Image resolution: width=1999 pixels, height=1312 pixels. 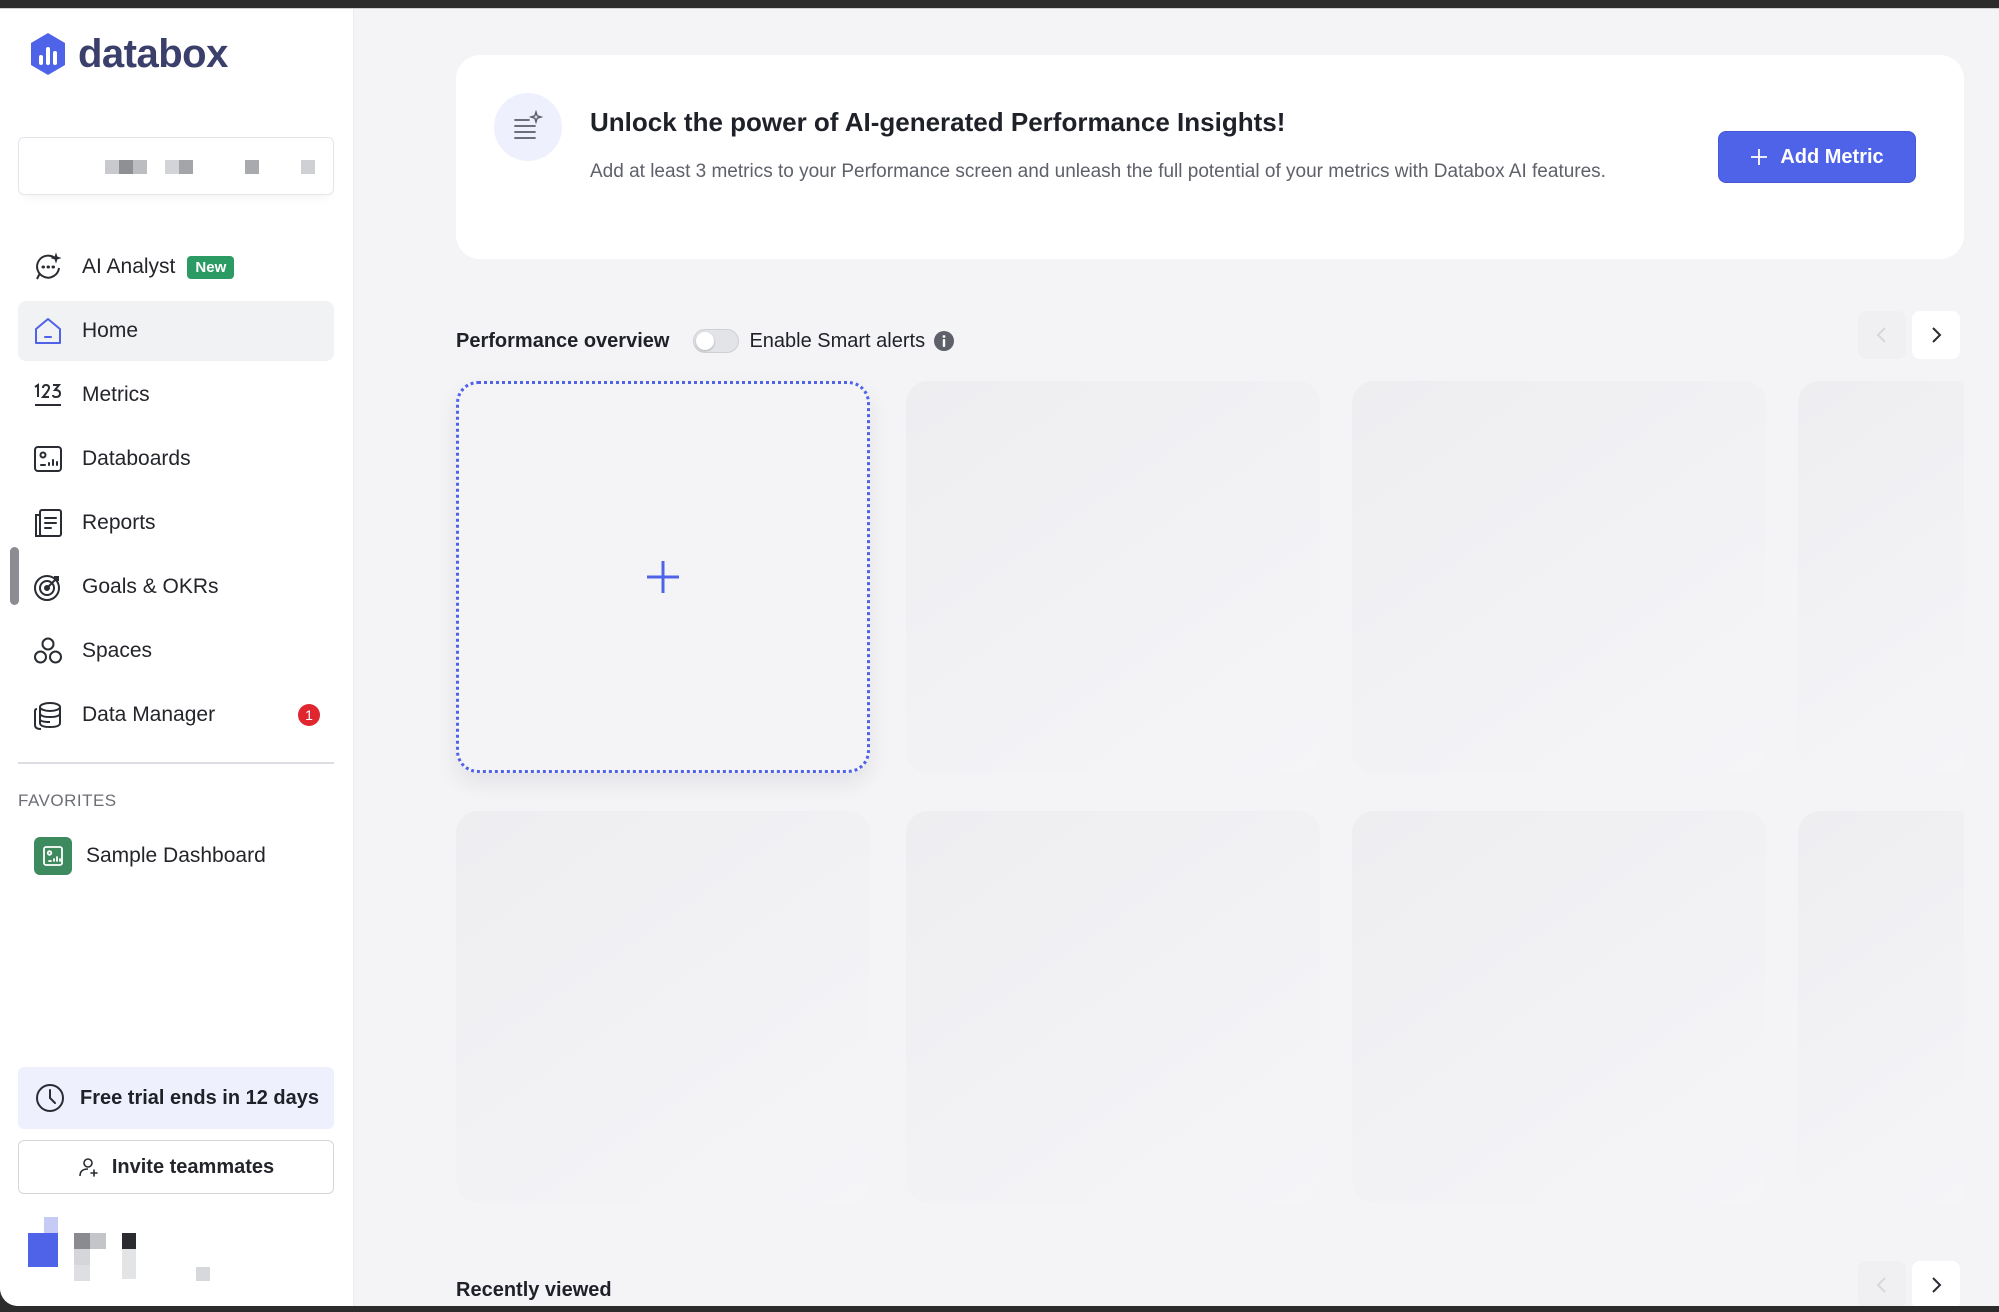 I want to click on recently-viewed-title: Recently viewed, so click(x=534, y=1290).